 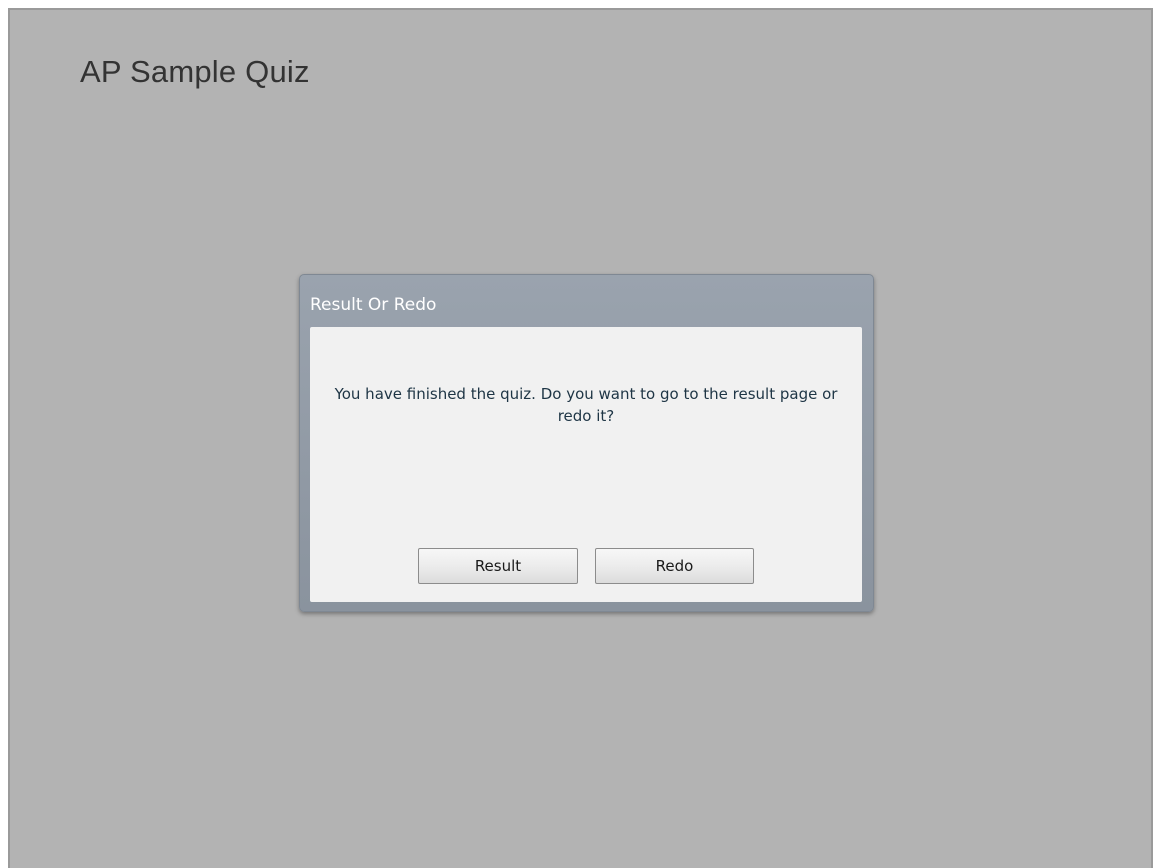 What do you see at coordinates (195, 71) in the screenshot?
I see `page-title: AP Sample Quiz` at bounding box center [195, 71].